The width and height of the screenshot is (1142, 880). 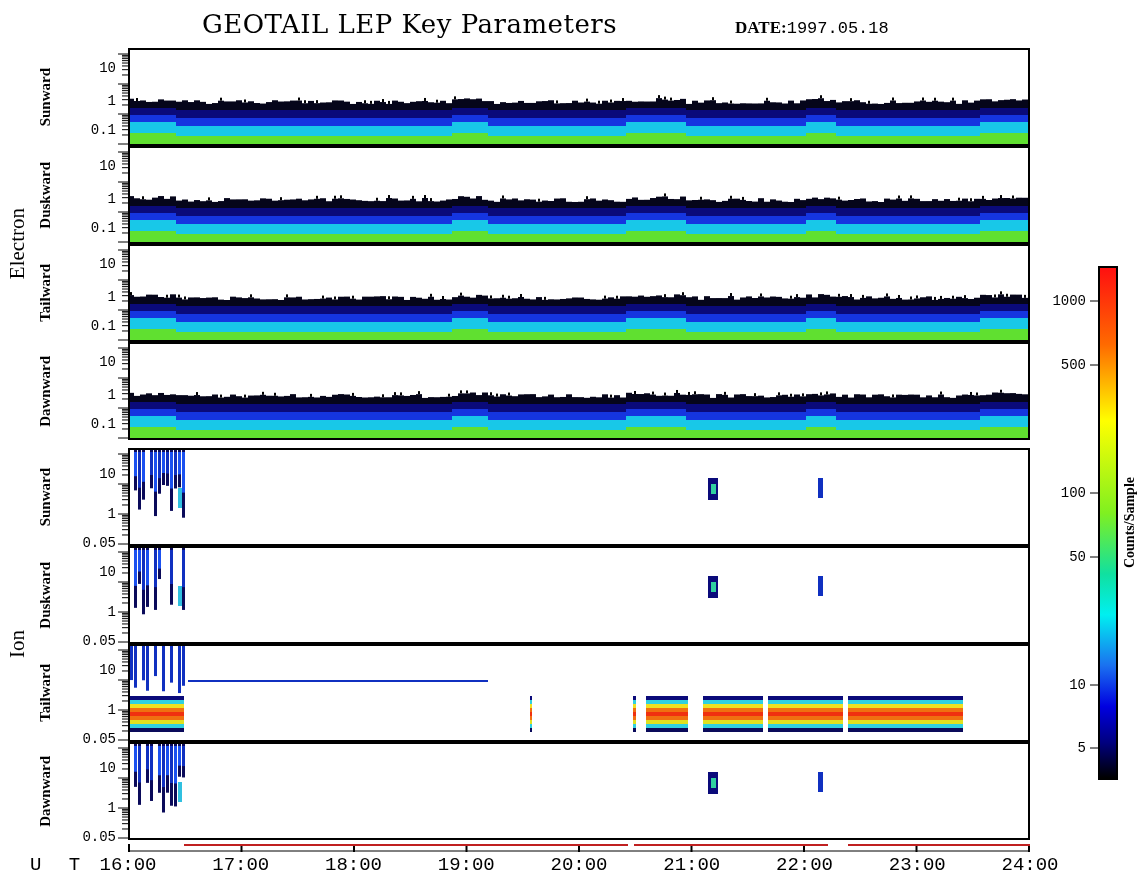 What do you see at coordinates (761, 28) in the screenshot?
I see `date-label: DATE:` at bounding box center [761, 28].